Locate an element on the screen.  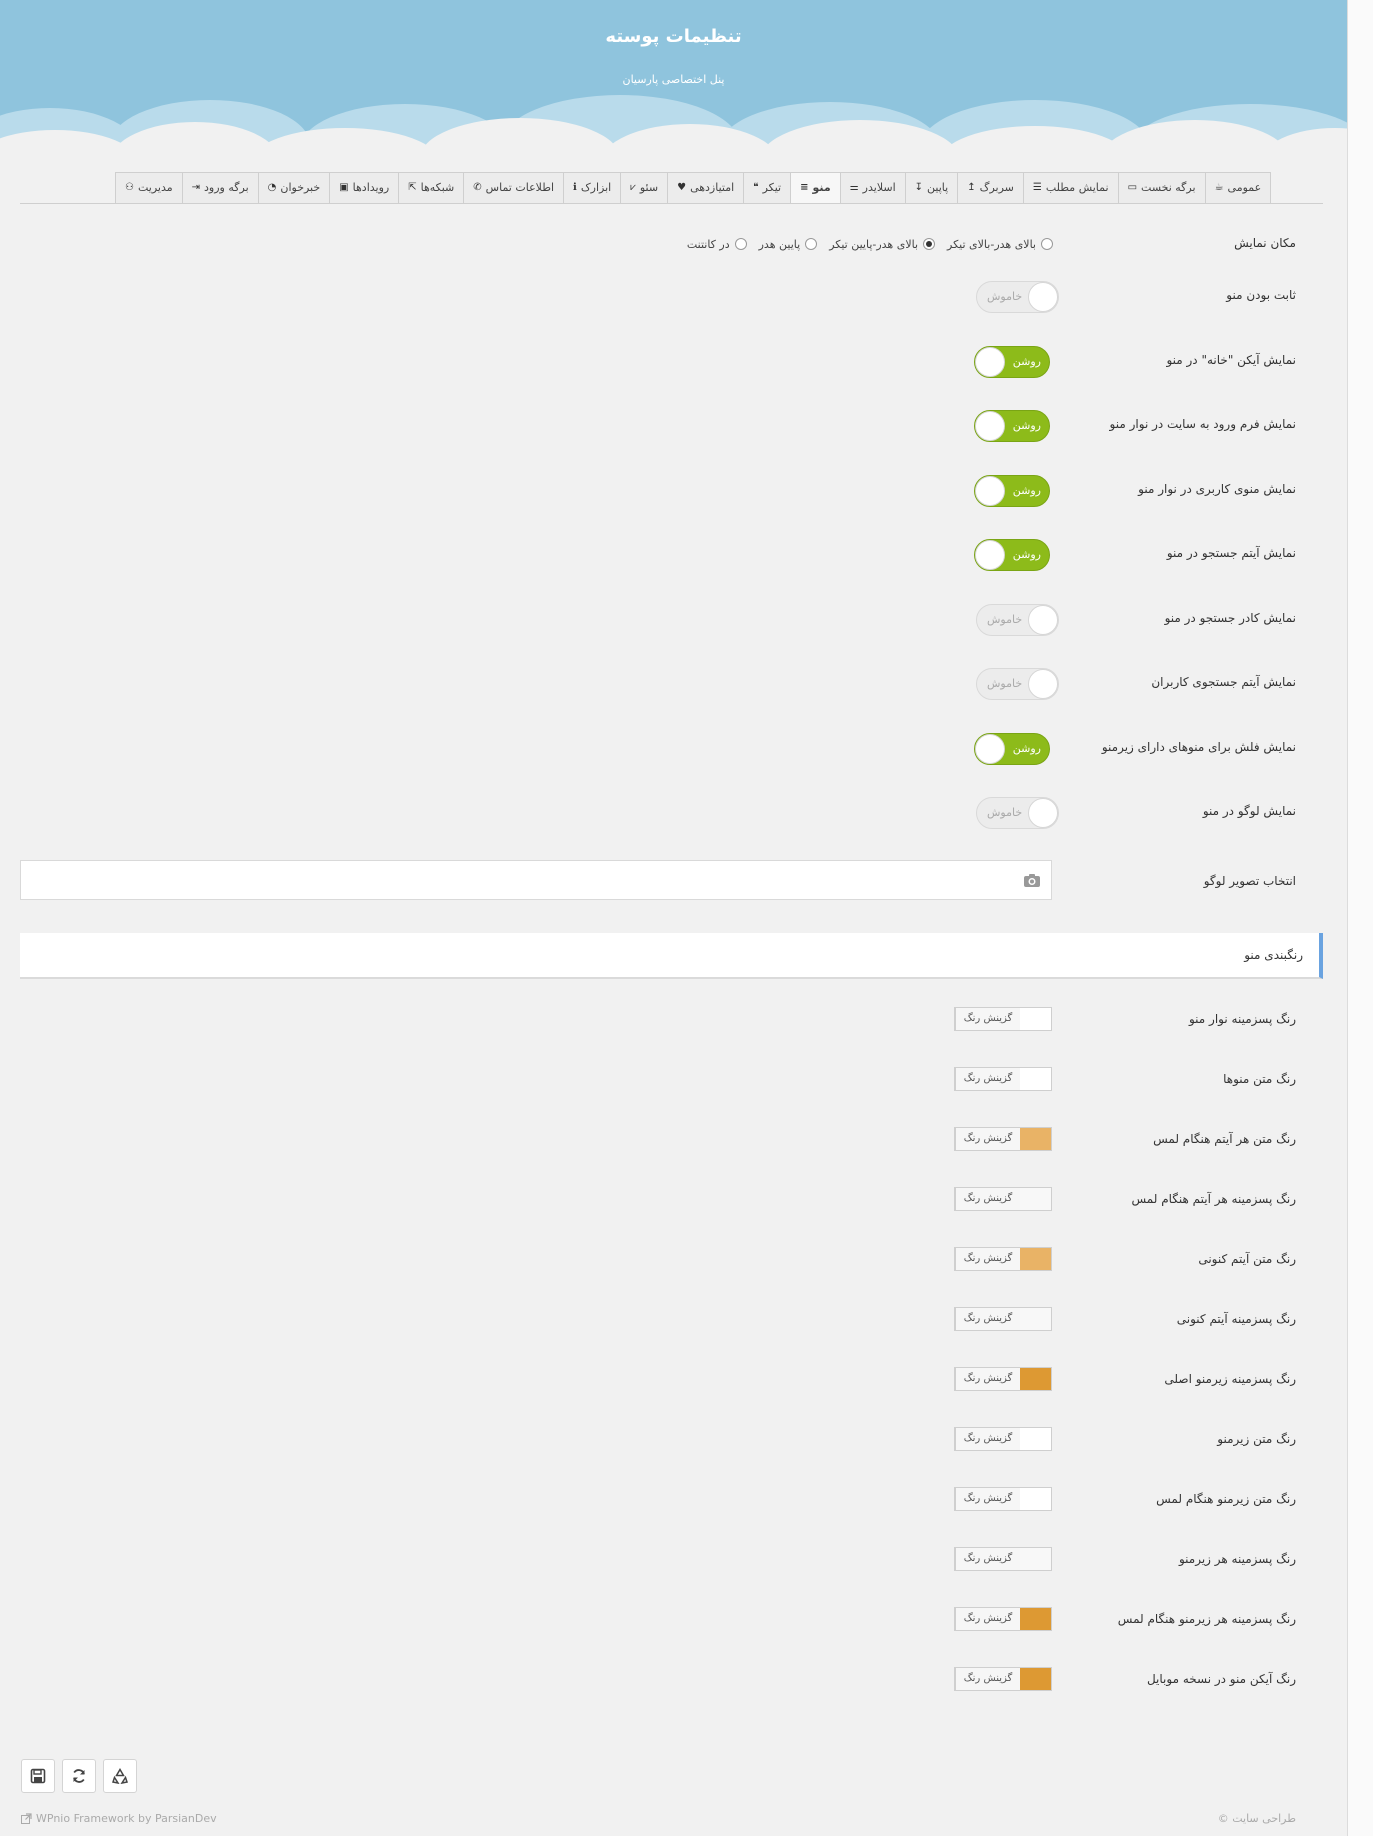
scrollbar is located at coordinates (1360, 918).